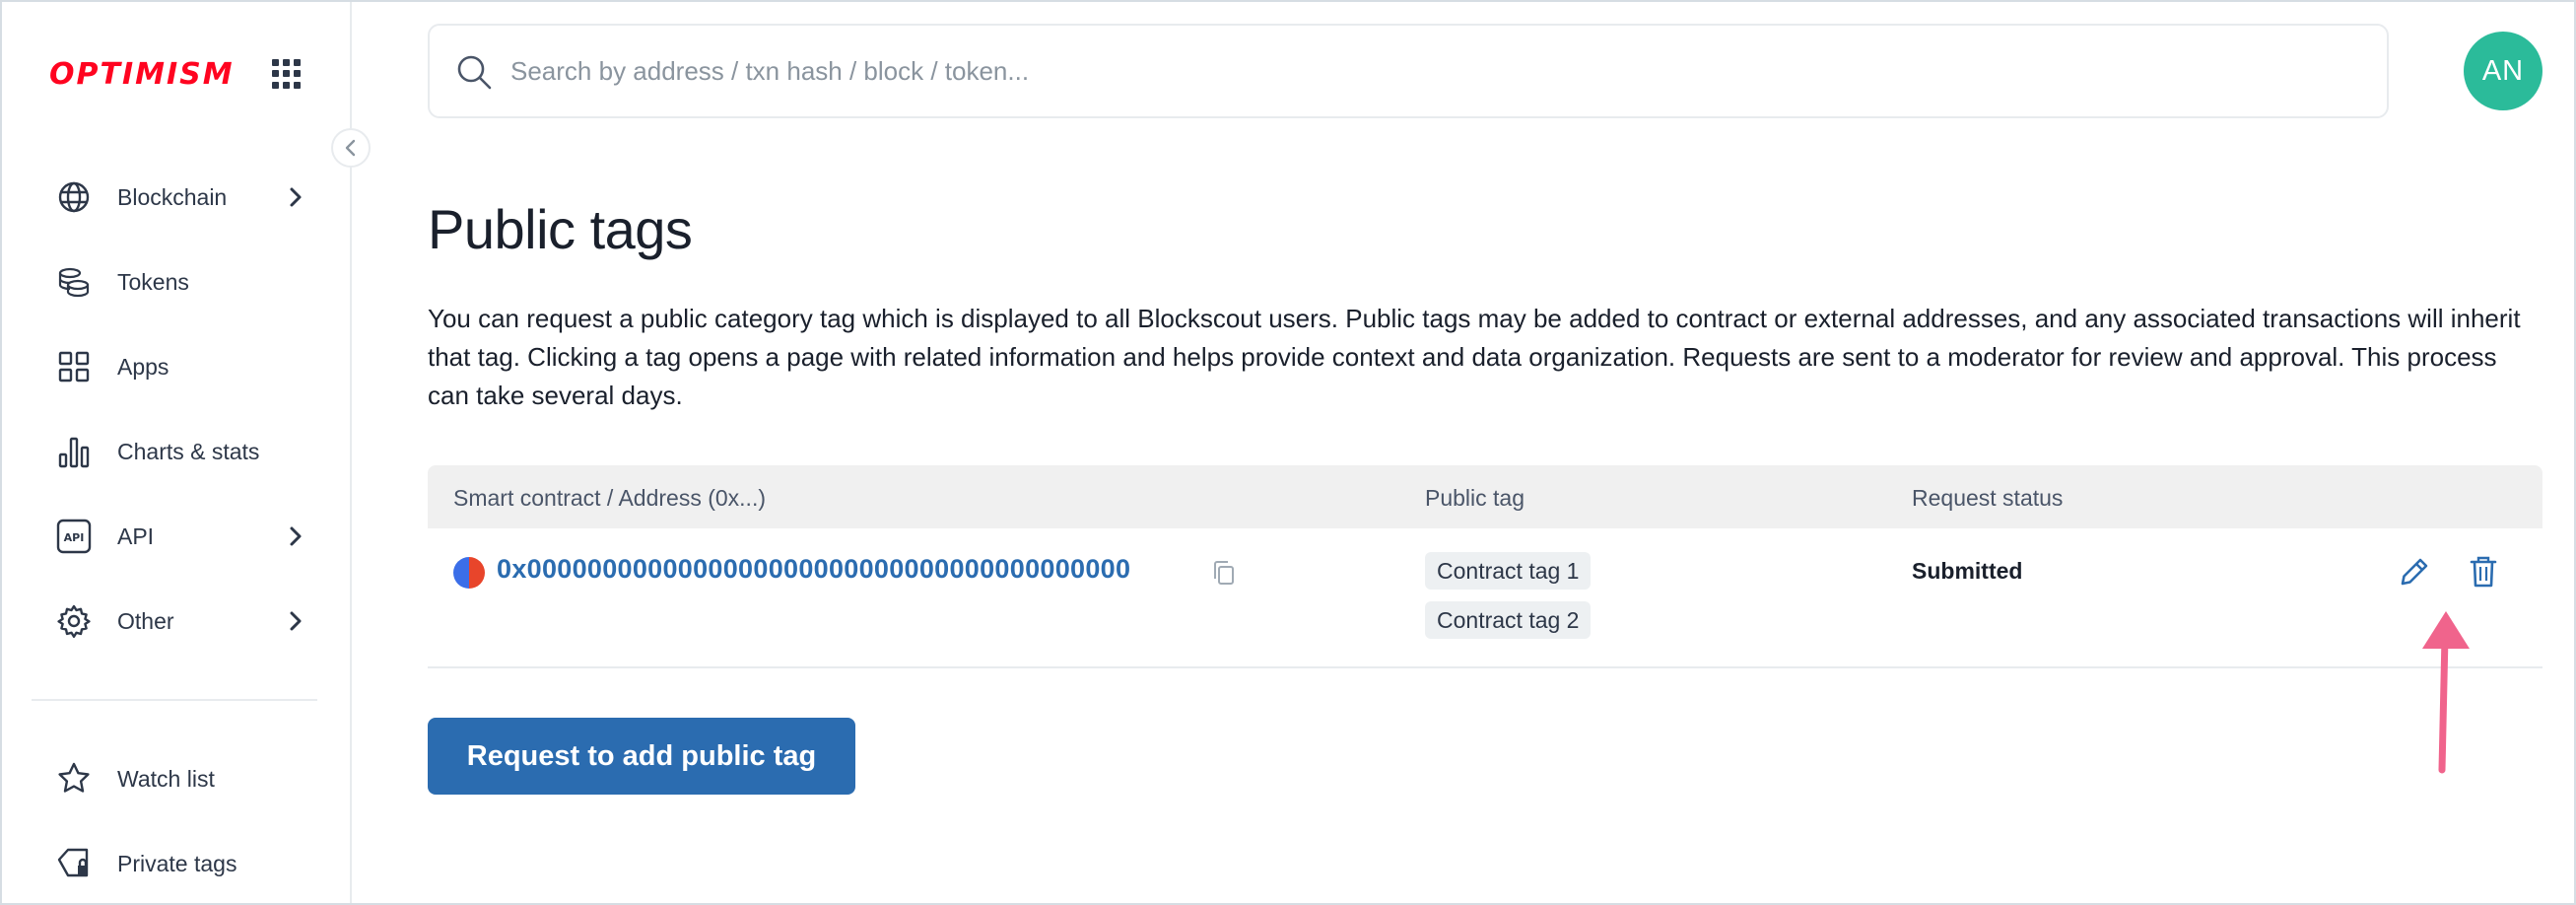  I want to click on sidebar-item-blockchain: Blockchain, so click(181, 197).